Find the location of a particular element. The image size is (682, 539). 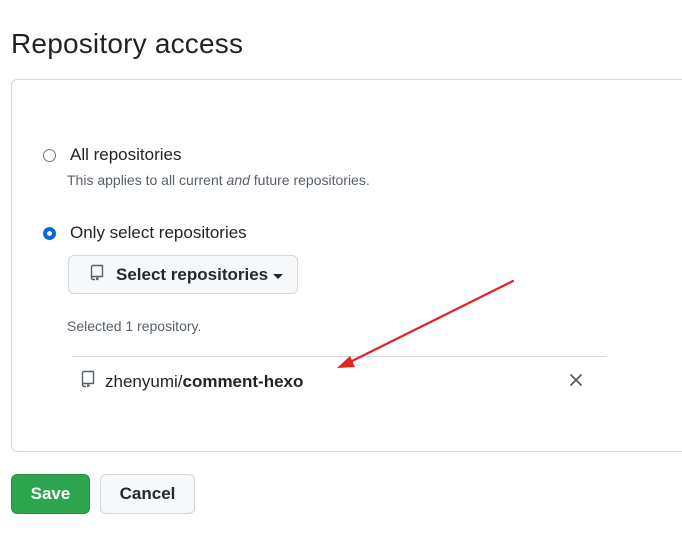

radio-label-only-select-repositories: Only select repositories is located at coordinates (158, 232).